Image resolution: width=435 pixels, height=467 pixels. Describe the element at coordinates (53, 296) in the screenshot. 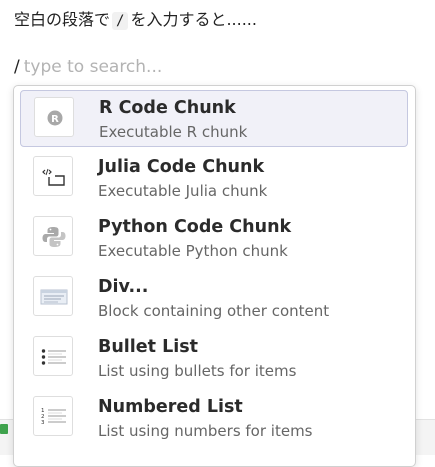

I see `div-block-icon` at that location.